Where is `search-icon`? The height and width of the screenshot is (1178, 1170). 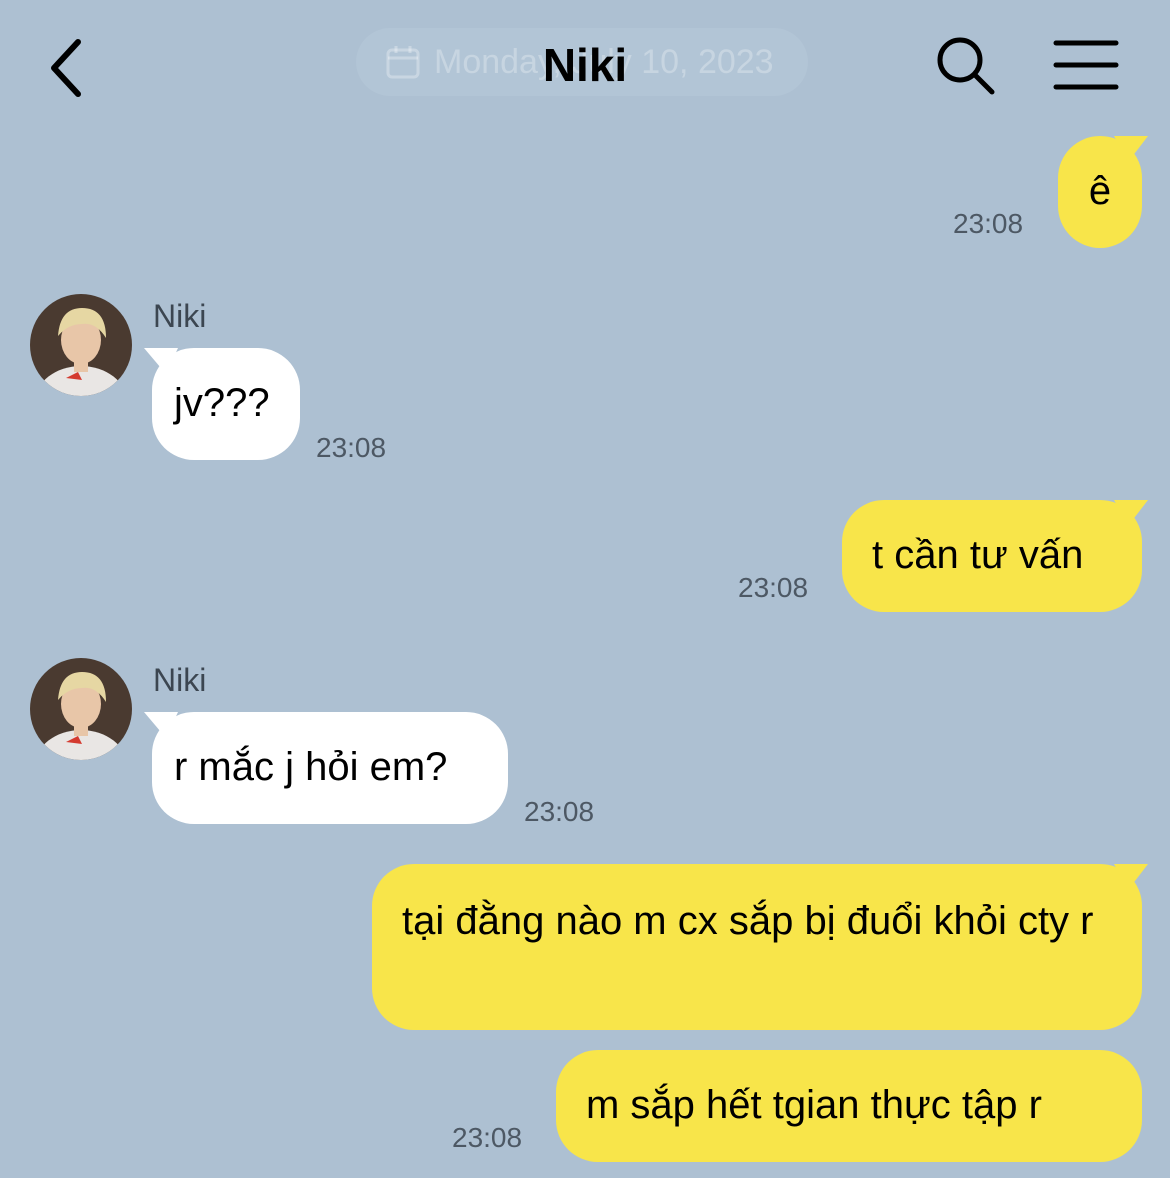
search-icon is located at coordinates (966, 66).